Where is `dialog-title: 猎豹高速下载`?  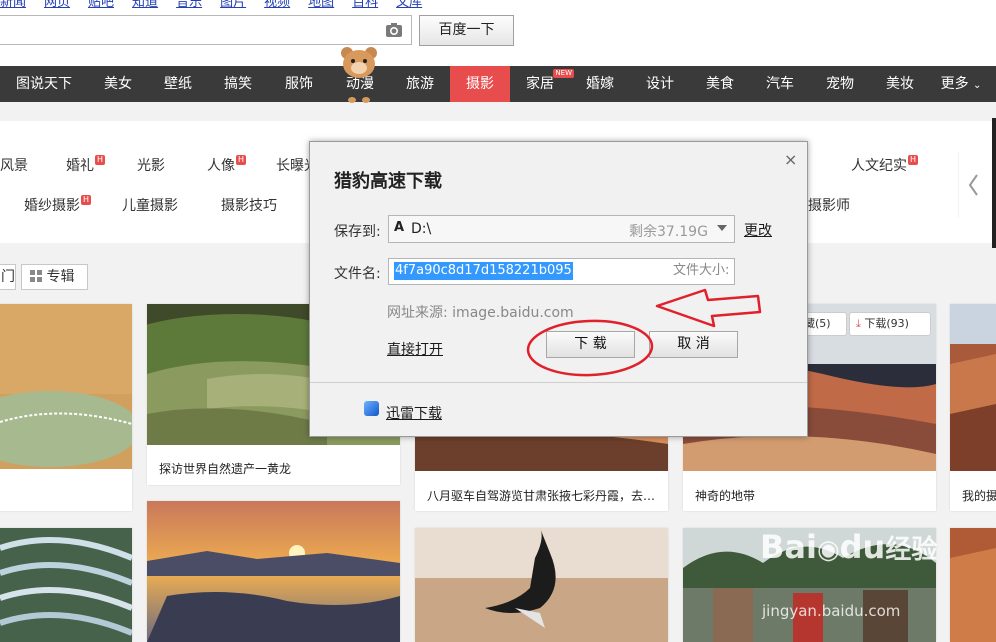 dialog-title: 猎豹高速下载 is located at coordinates (388, 181).